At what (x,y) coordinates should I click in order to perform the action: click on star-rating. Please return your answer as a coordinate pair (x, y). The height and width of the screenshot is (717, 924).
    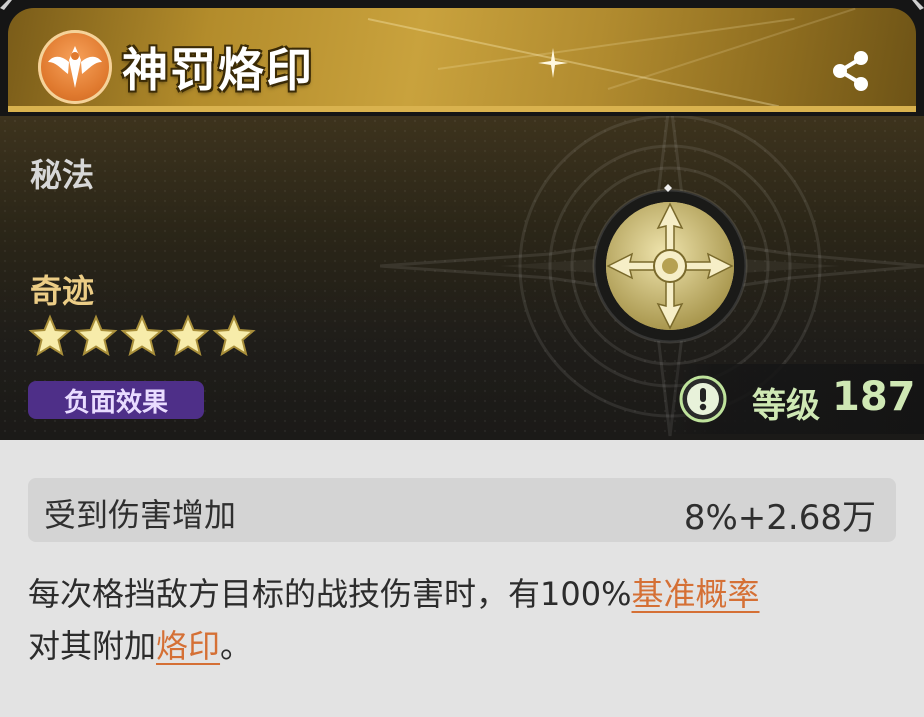
    Looking at the image, I should click on (142, 336).